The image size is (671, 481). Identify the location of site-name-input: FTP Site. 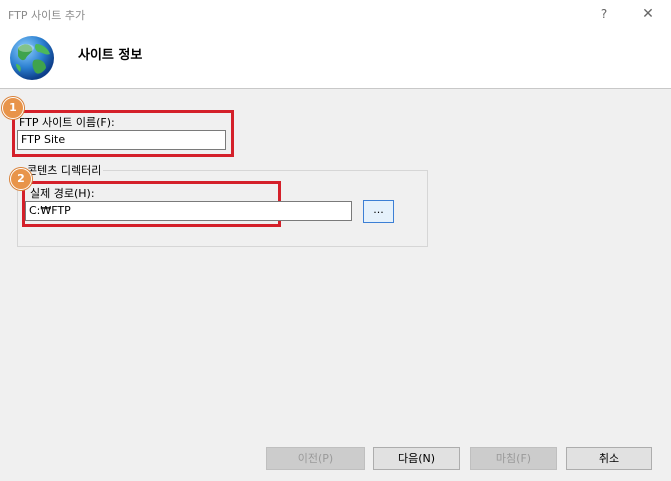
(121, 140).